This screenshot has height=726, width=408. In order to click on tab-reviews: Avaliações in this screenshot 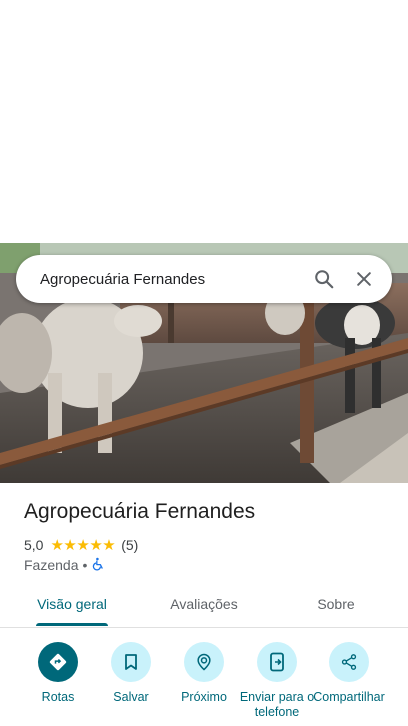, I will do `click(204, 607)`.